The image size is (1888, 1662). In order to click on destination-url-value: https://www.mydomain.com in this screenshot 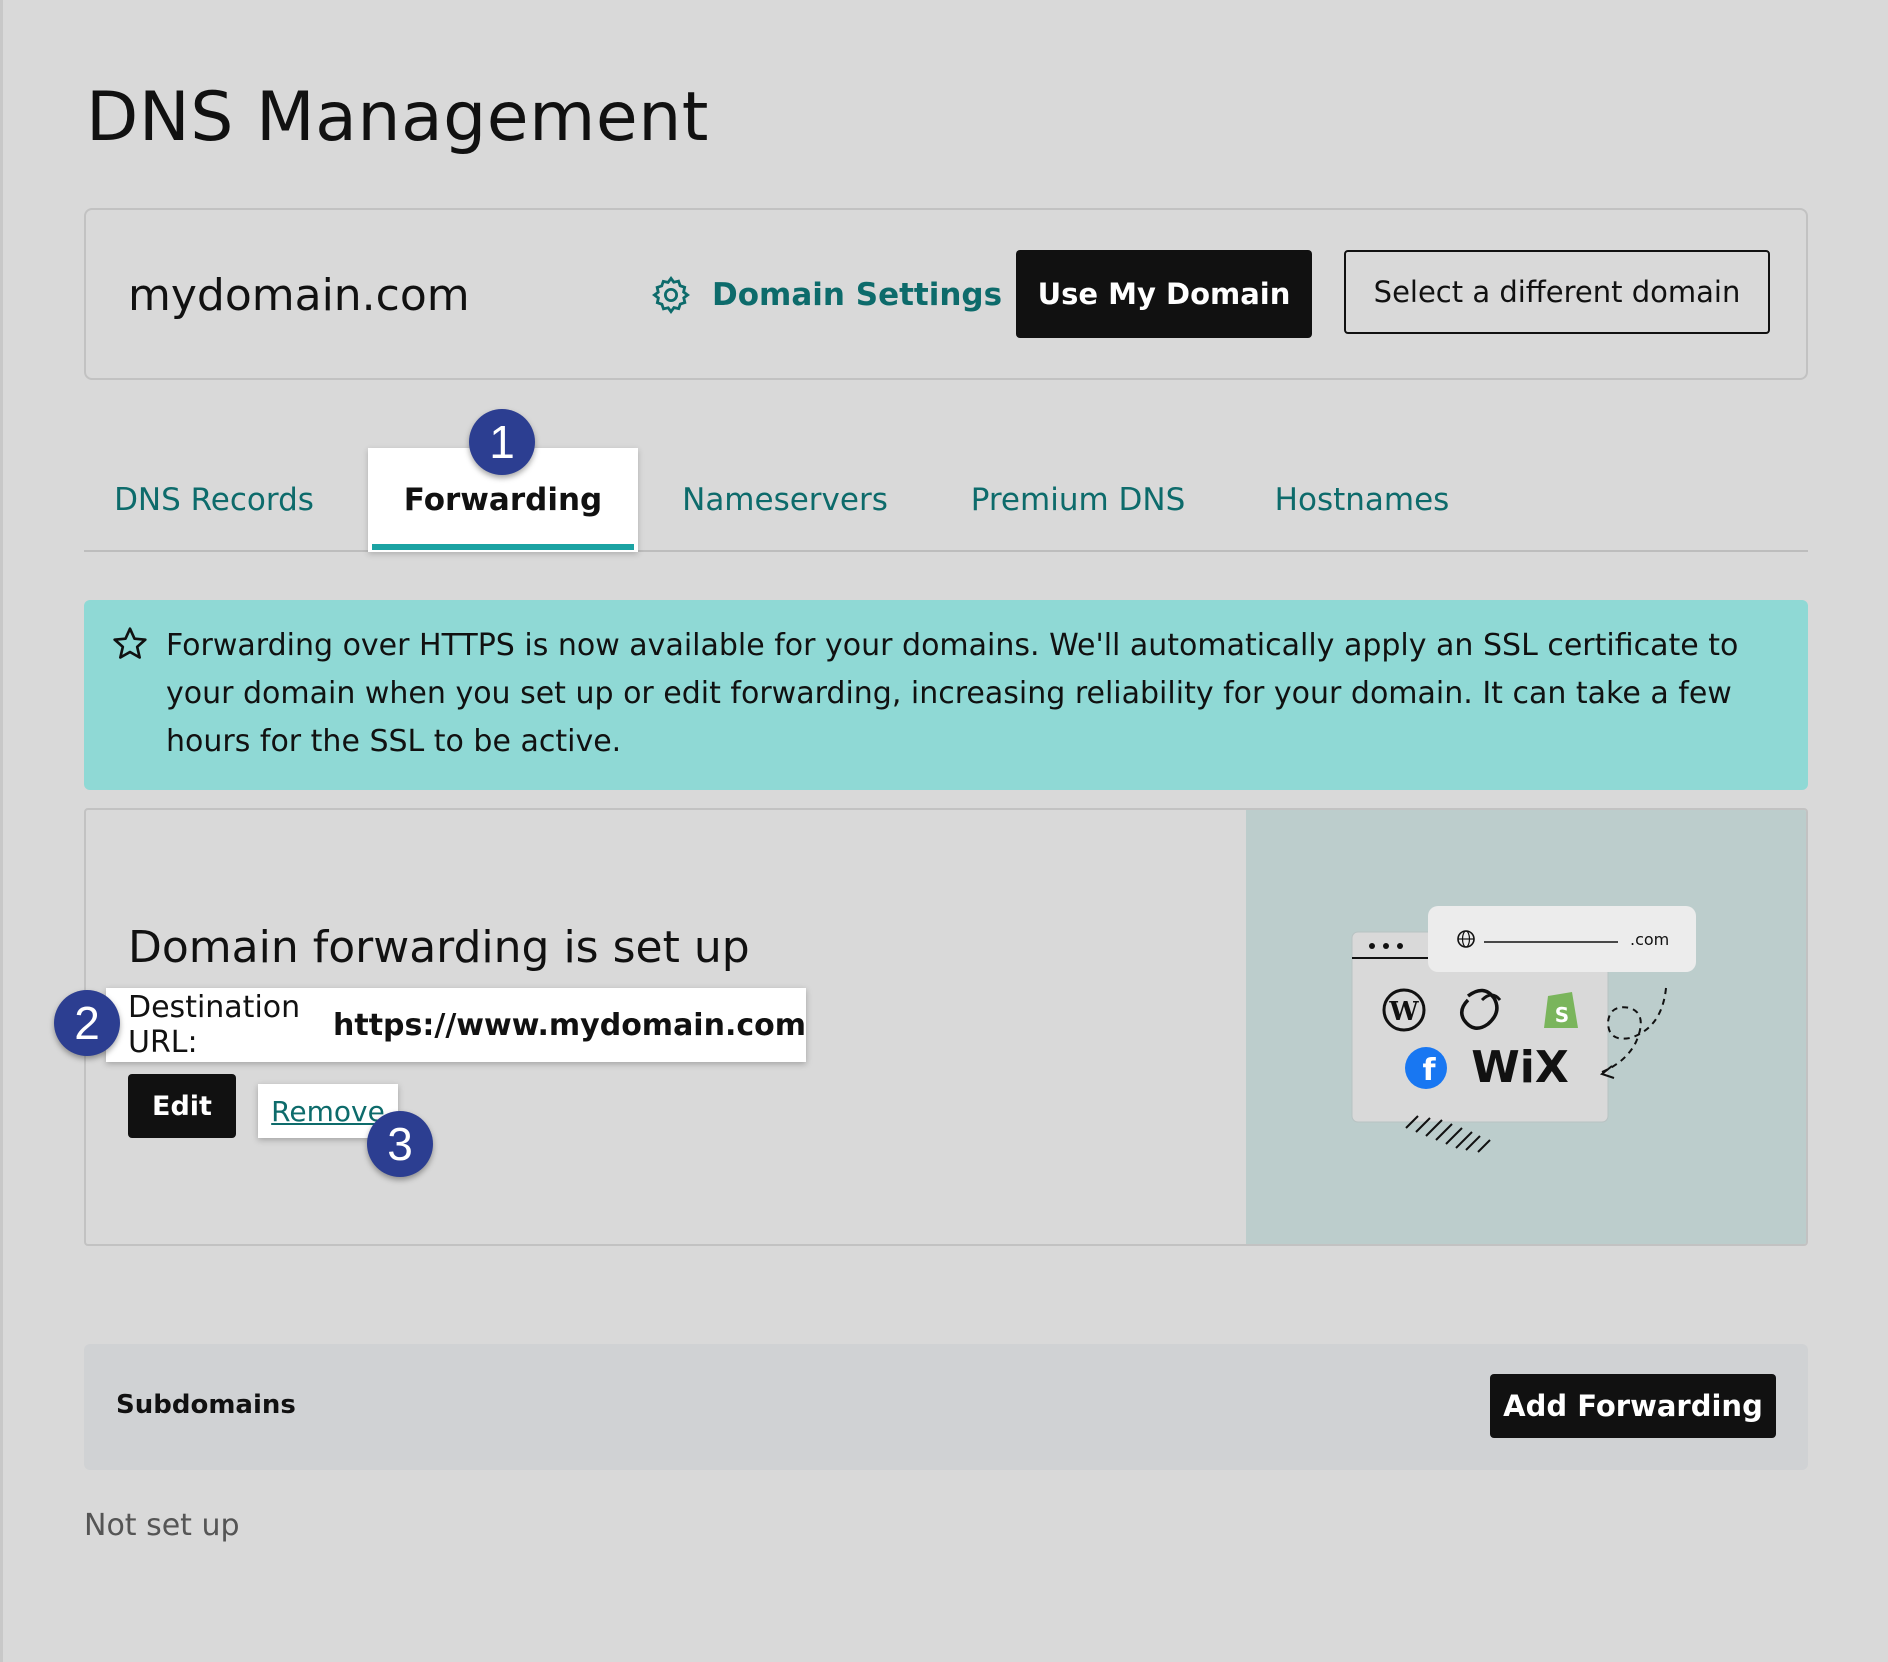, I will do `click(569, 1025)`.